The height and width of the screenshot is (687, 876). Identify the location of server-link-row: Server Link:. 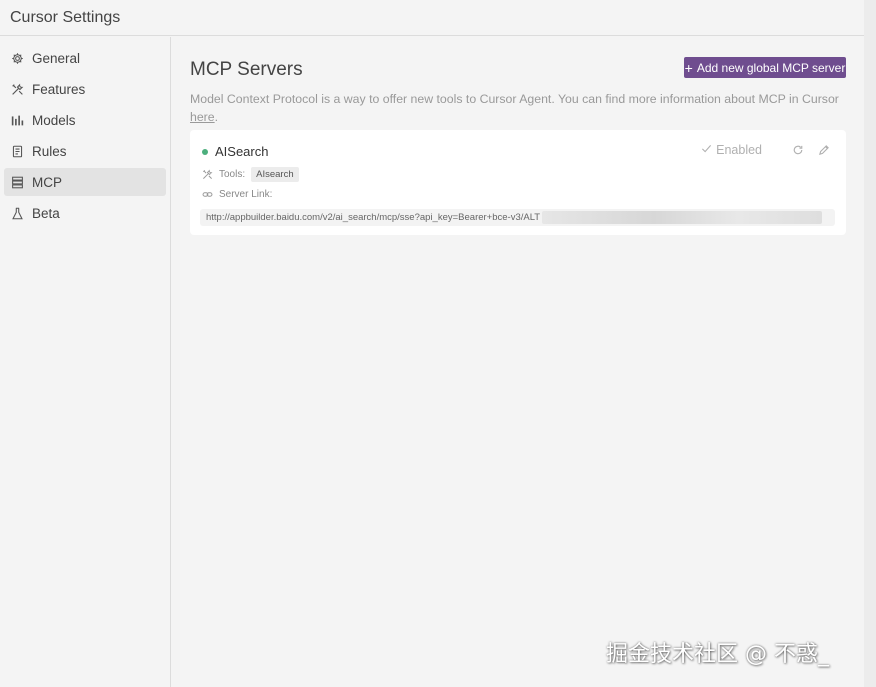
(237, 194).